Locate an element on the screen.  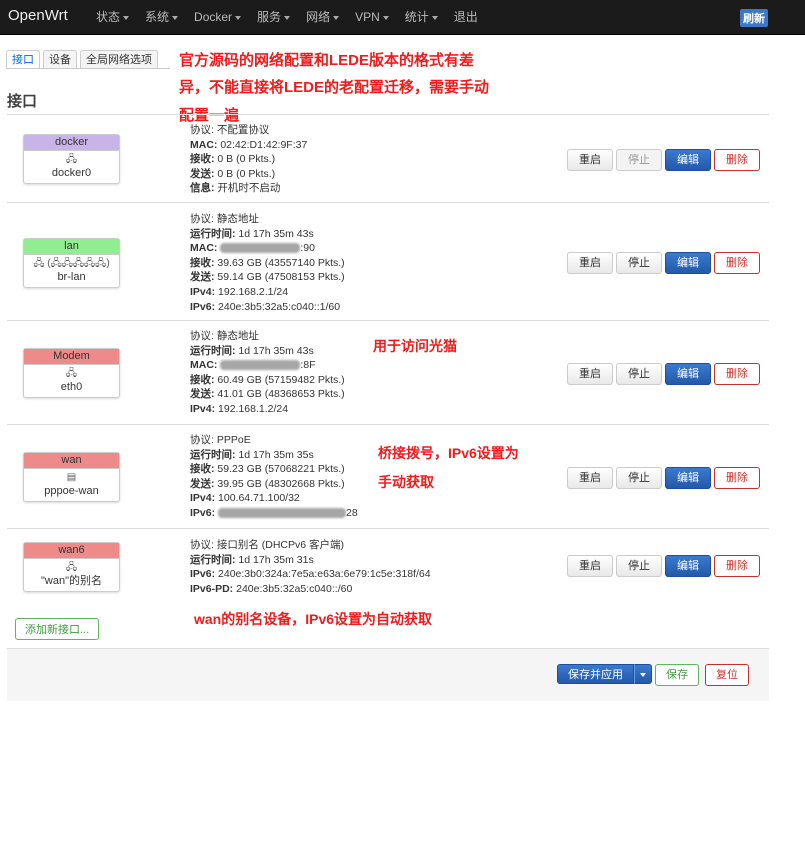
save-apply-group: 保存并应用 is located at coordinates (604, 674).